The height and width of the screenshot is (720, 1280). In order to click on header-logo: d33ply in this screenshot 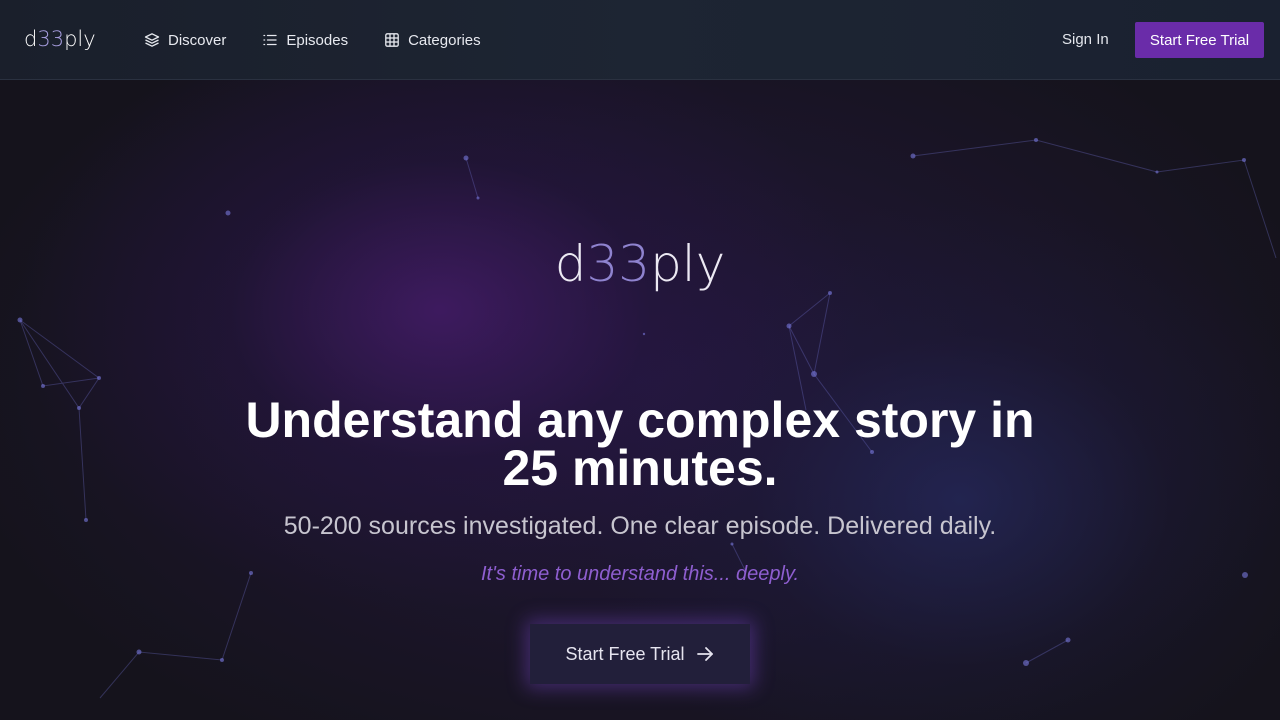, I will do `click(60, 39)`.